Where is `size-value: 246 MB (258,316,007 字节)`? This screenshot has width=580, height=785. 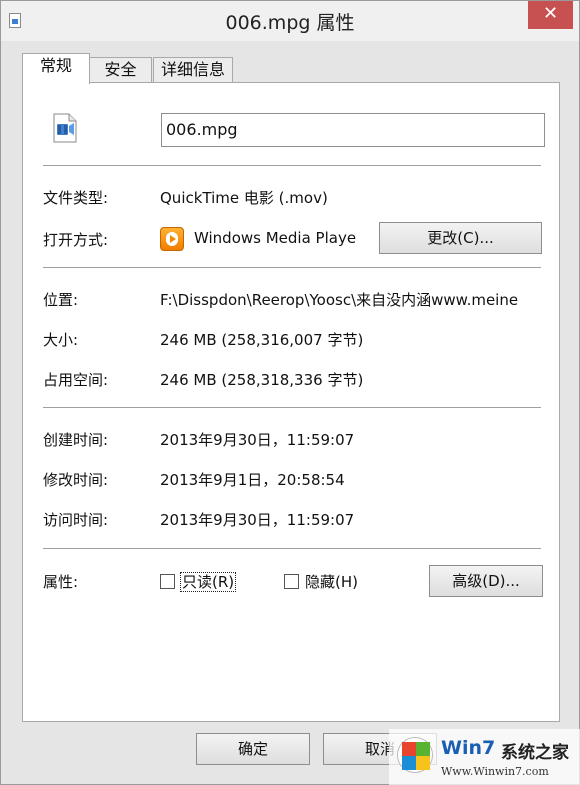 size-value: 246 MB (258,316,007 字节) is located at coordinates (262, 340).